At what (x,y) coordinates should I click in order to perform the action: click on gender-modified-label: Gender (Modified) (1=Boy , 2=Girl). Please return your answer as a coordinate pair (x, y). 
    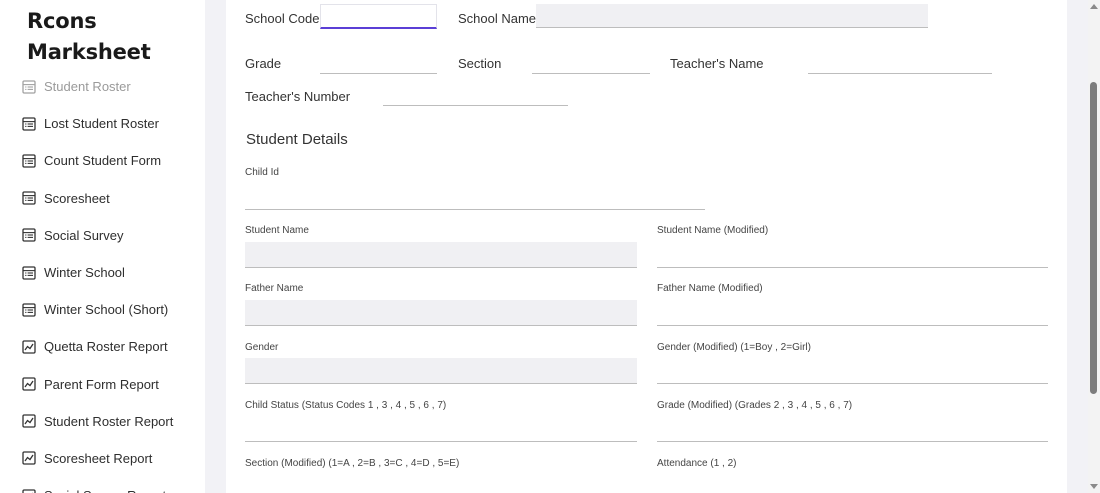
    Looking at the image, I should click on (734, 347).